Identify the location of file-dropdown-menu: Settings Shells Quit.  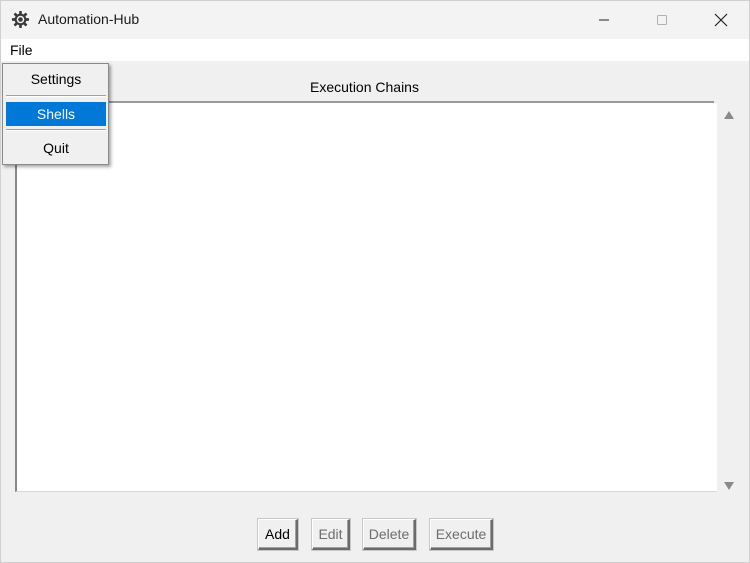
(55, 114).